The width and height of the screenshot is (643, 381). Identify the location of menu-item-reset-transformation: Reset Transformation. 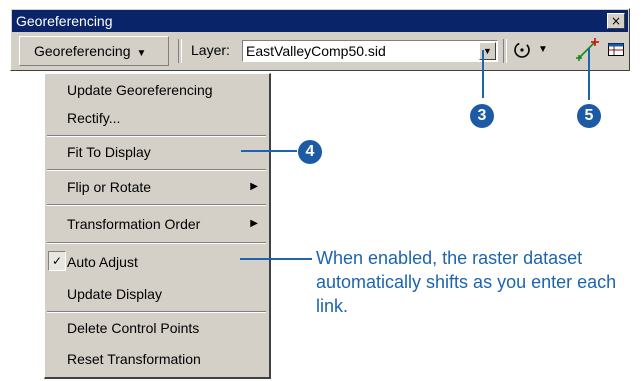
(156, 359).